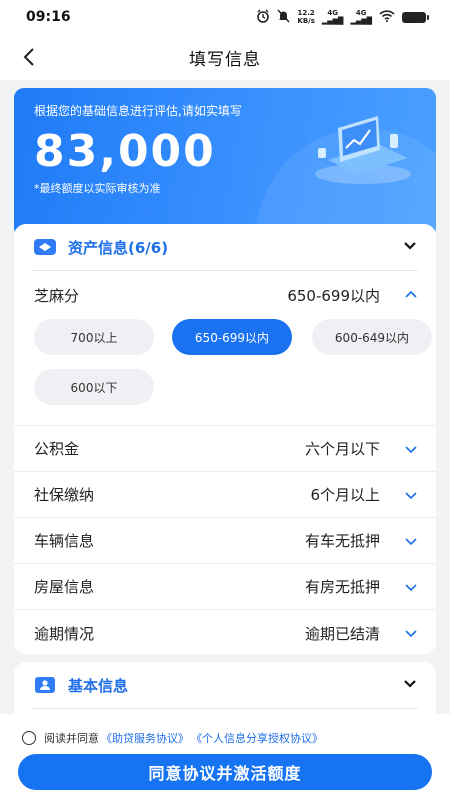 The width and height of the screenshot is (450, 800). What do you see at coordinates (306, 13) in the screenshot?
I see `network-speed-value: 12.2` at bounding box center [306, 13].